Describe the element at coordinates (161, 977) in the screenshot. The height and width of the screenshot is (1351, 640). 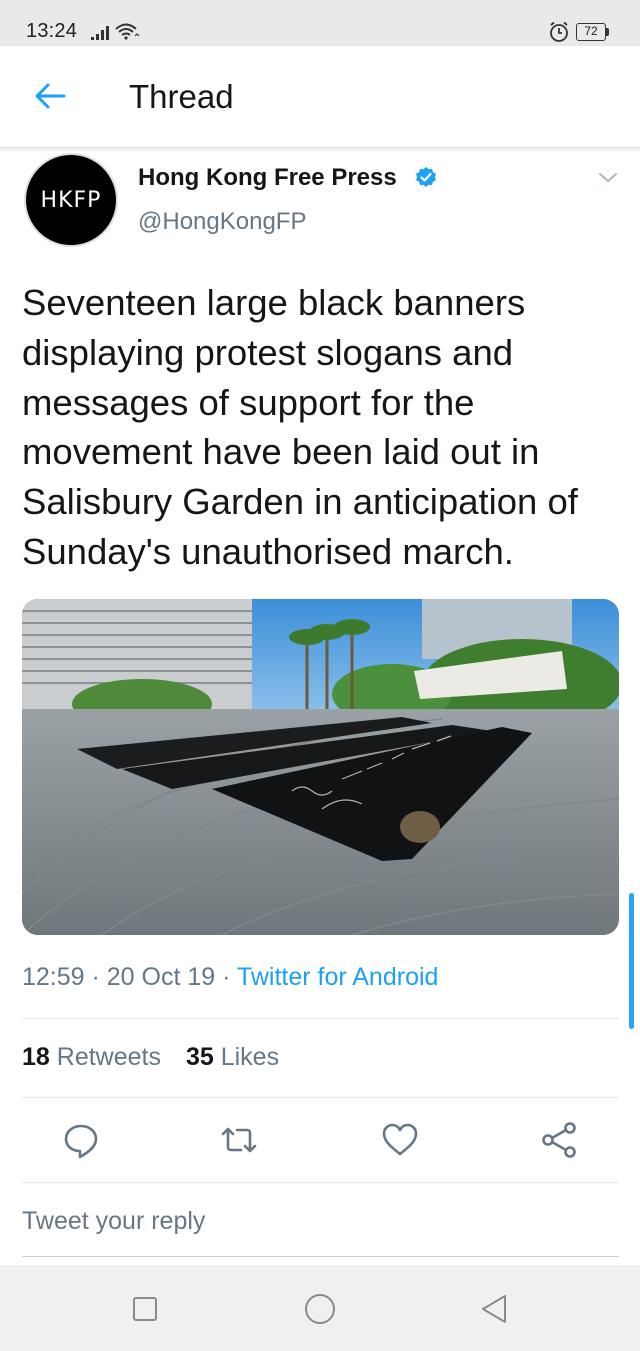
I see `tweet-date: 20 Oct 19` at that location.